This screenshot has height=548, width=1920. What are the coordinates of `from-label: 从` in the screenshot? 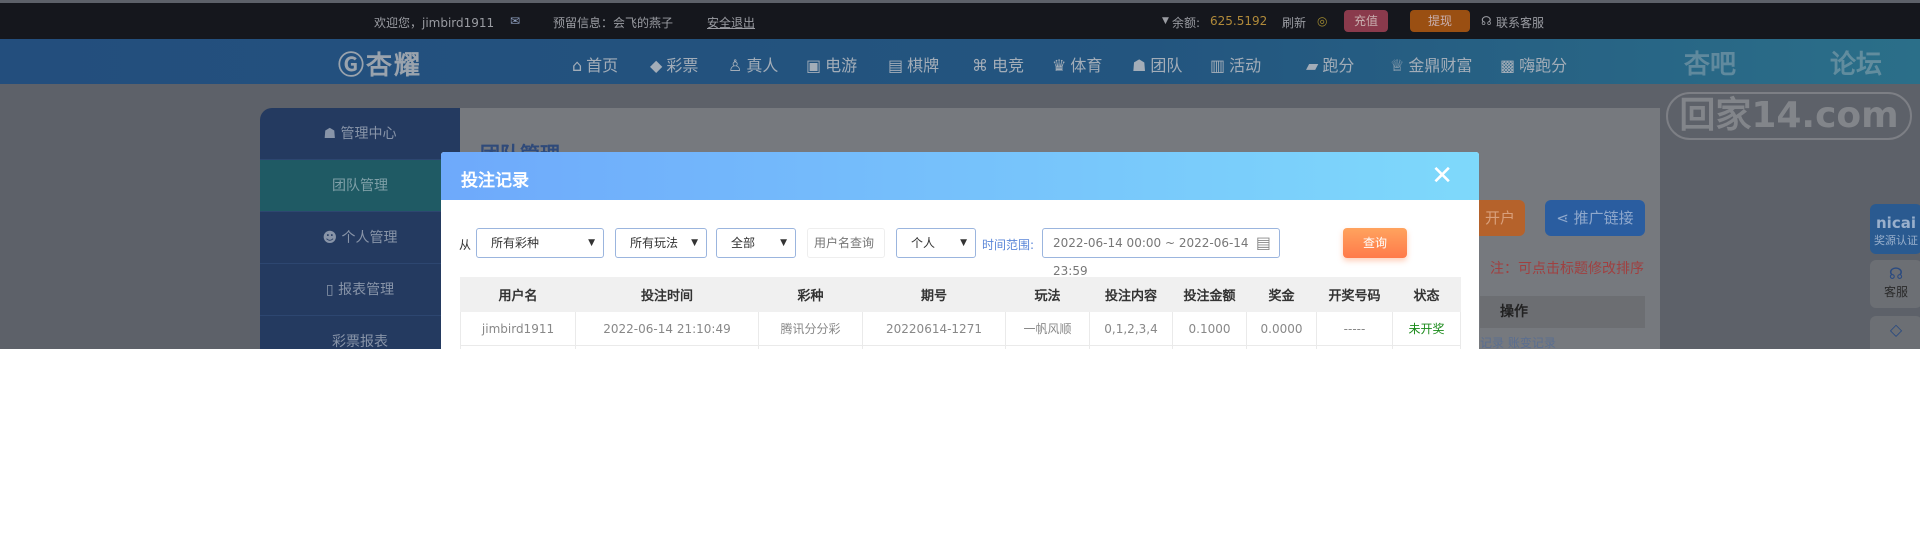 It's located at (465, 245).